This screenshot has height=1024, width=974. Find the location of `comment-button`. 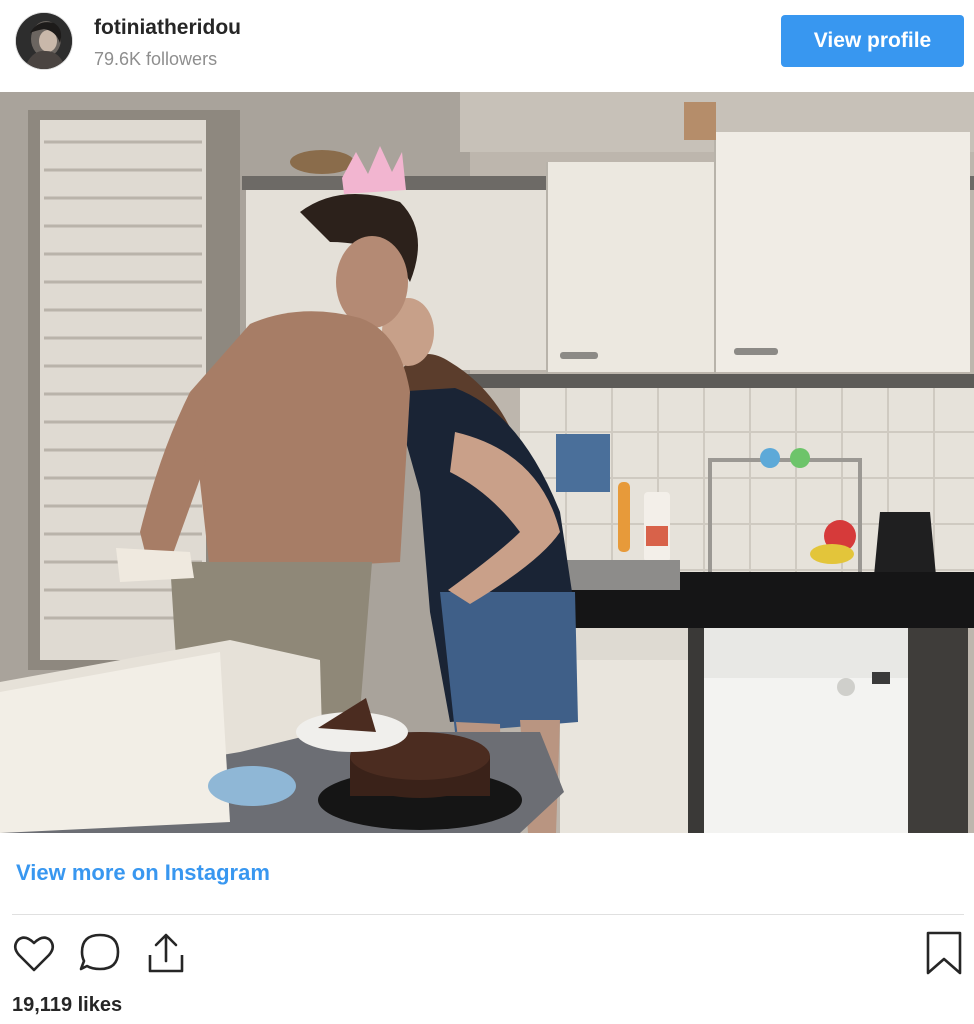

comment-button is located at coordinates (100, 953).